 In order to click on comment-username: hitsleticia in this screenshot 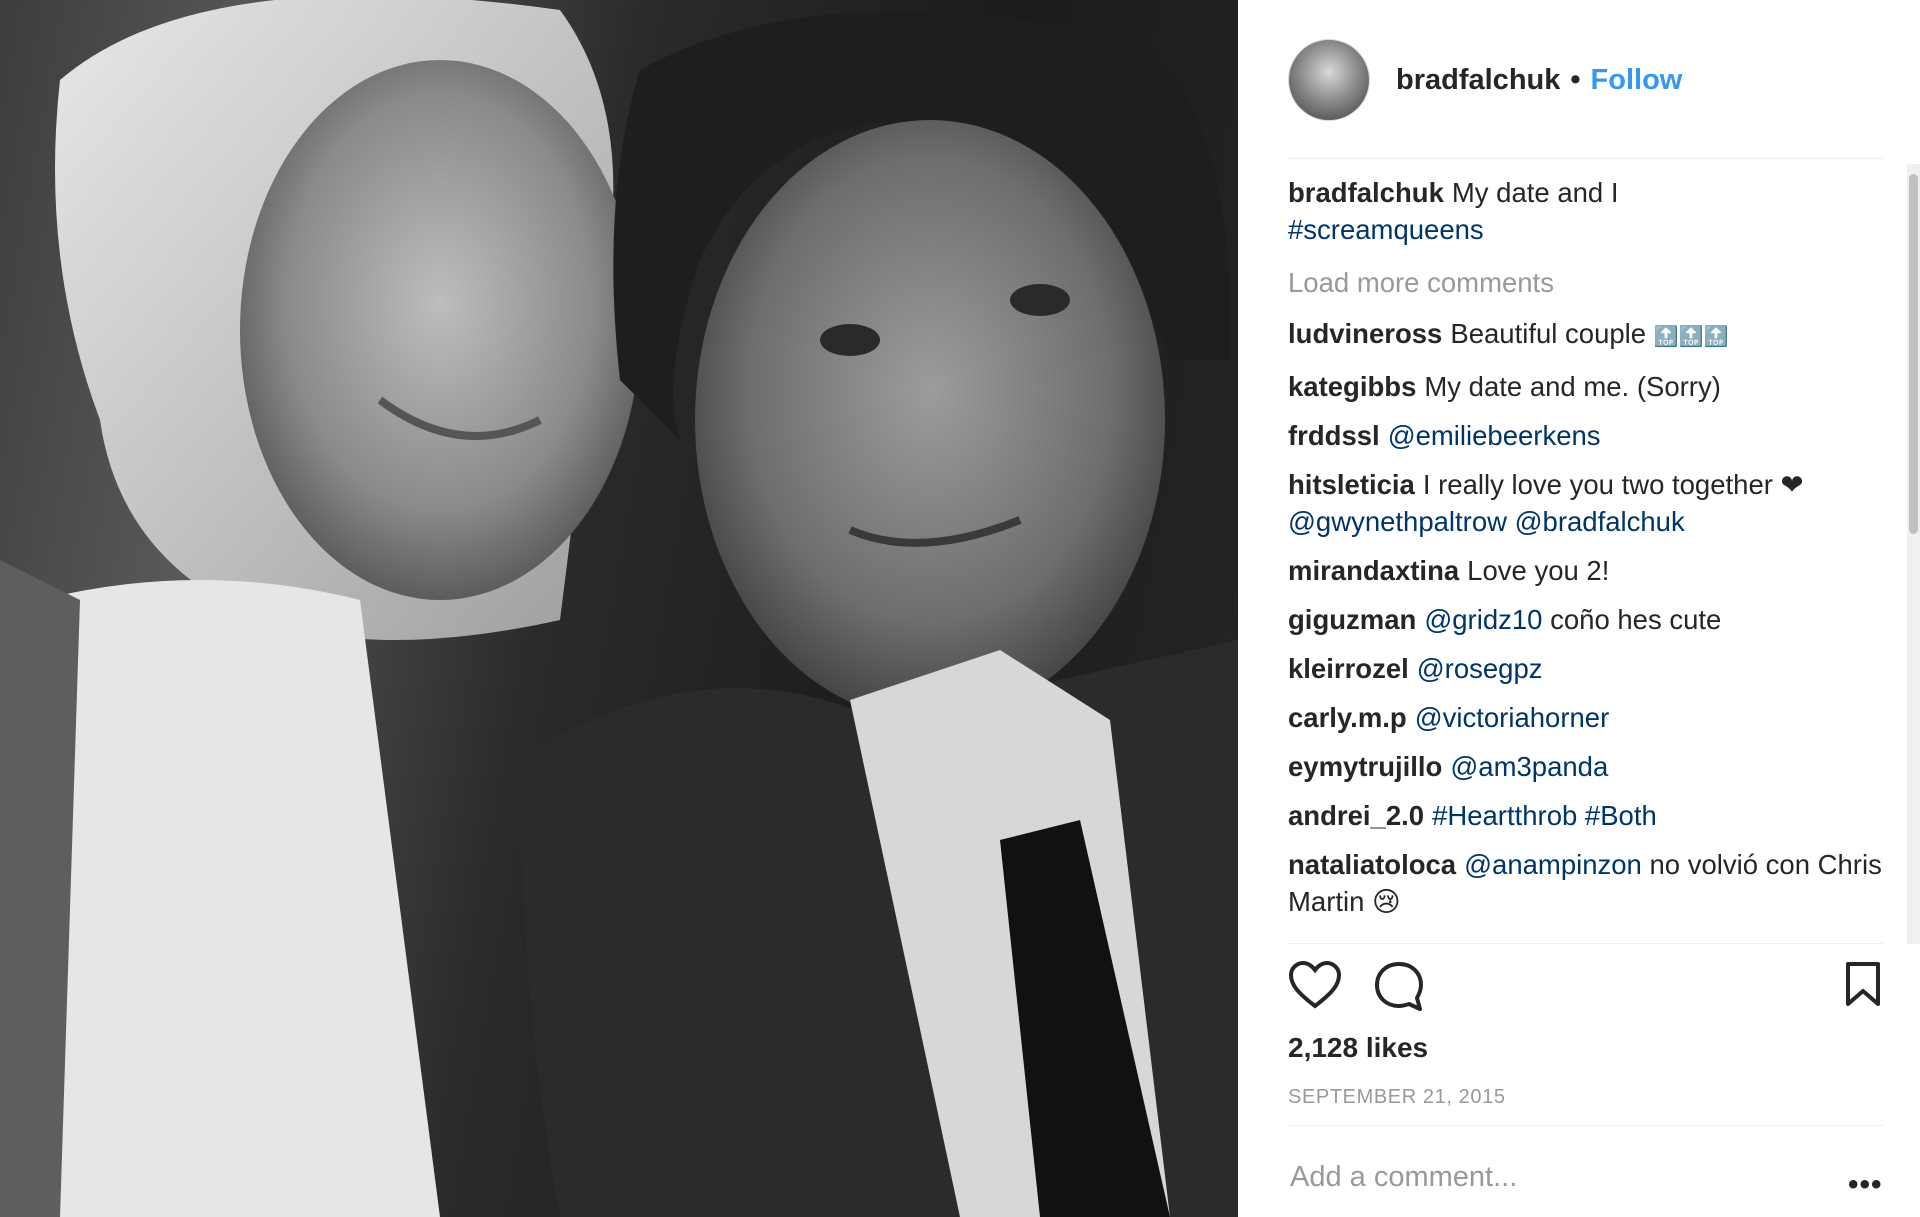, I will do `click(1351, 484)`.